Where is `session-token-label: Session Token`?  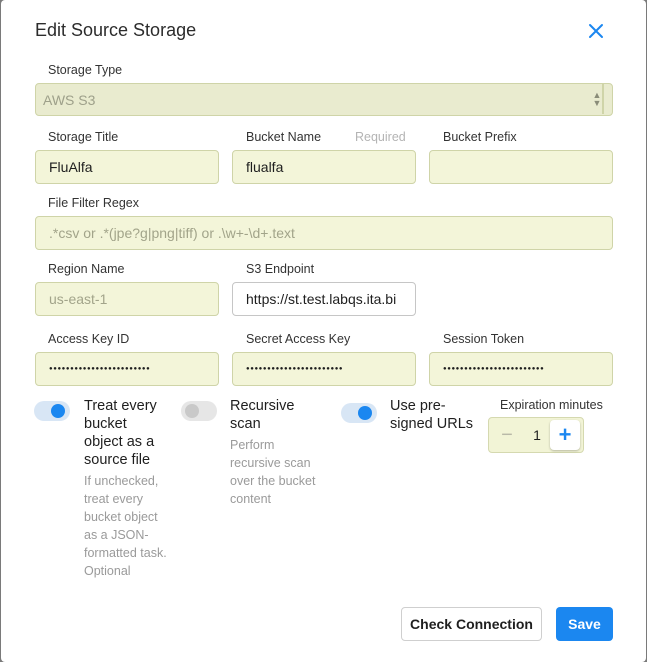
session-token-label: Session Token is located at coordinates (484, 339).